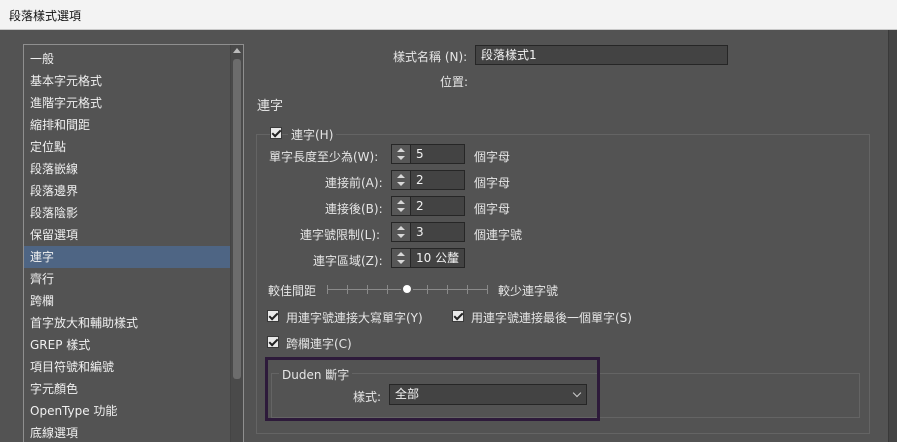  Describe the element at coordinates (270, 106) in the screenshot. I see `section-title: 連字` at that location.